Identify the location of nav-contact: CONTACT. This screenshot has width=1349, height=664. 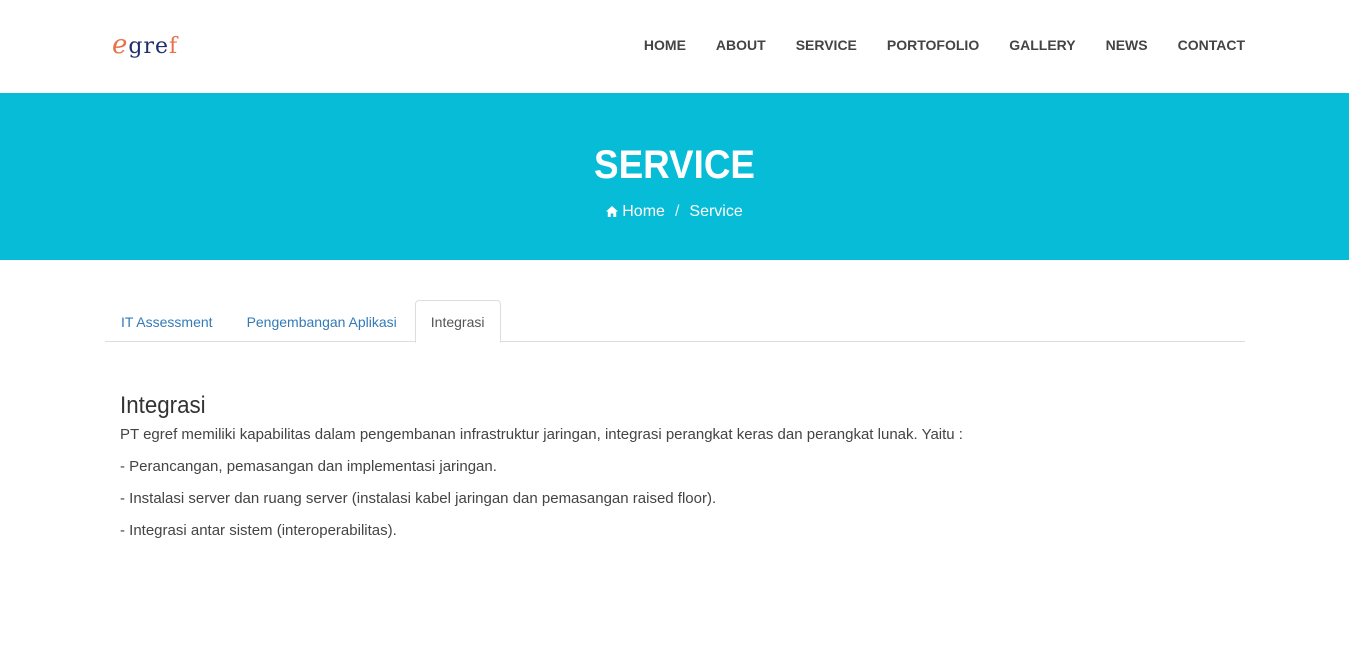
(1211, 45).